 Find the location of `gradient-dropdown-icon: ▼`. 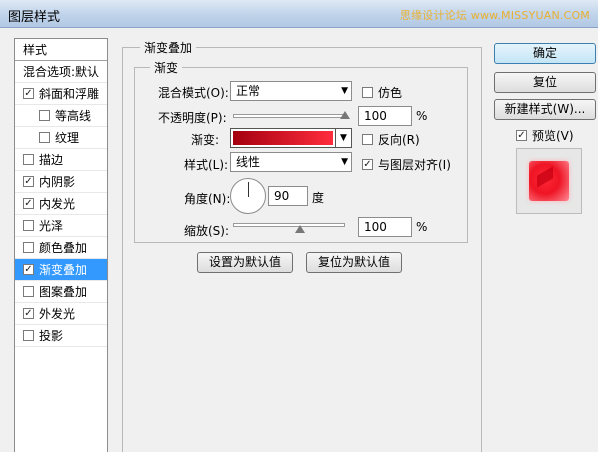

gradient-dropdown-icon: ▼ is located at coordinates (343, 138).